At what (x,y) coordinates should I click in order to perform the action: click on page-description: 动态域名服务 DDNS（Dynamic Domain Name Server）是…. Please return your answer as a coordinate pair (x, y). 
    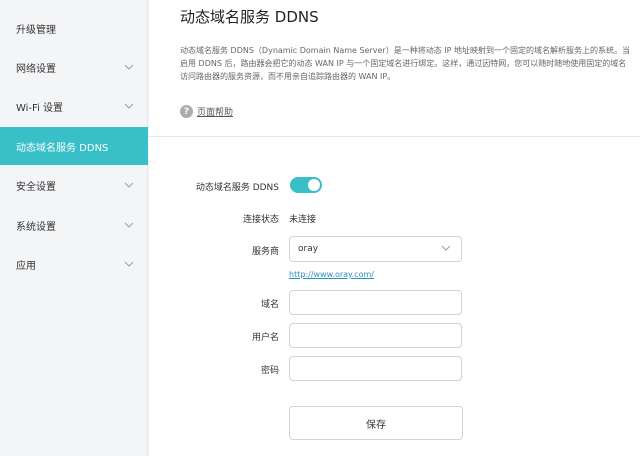
    Looking at the image, I should click on (405, 63).